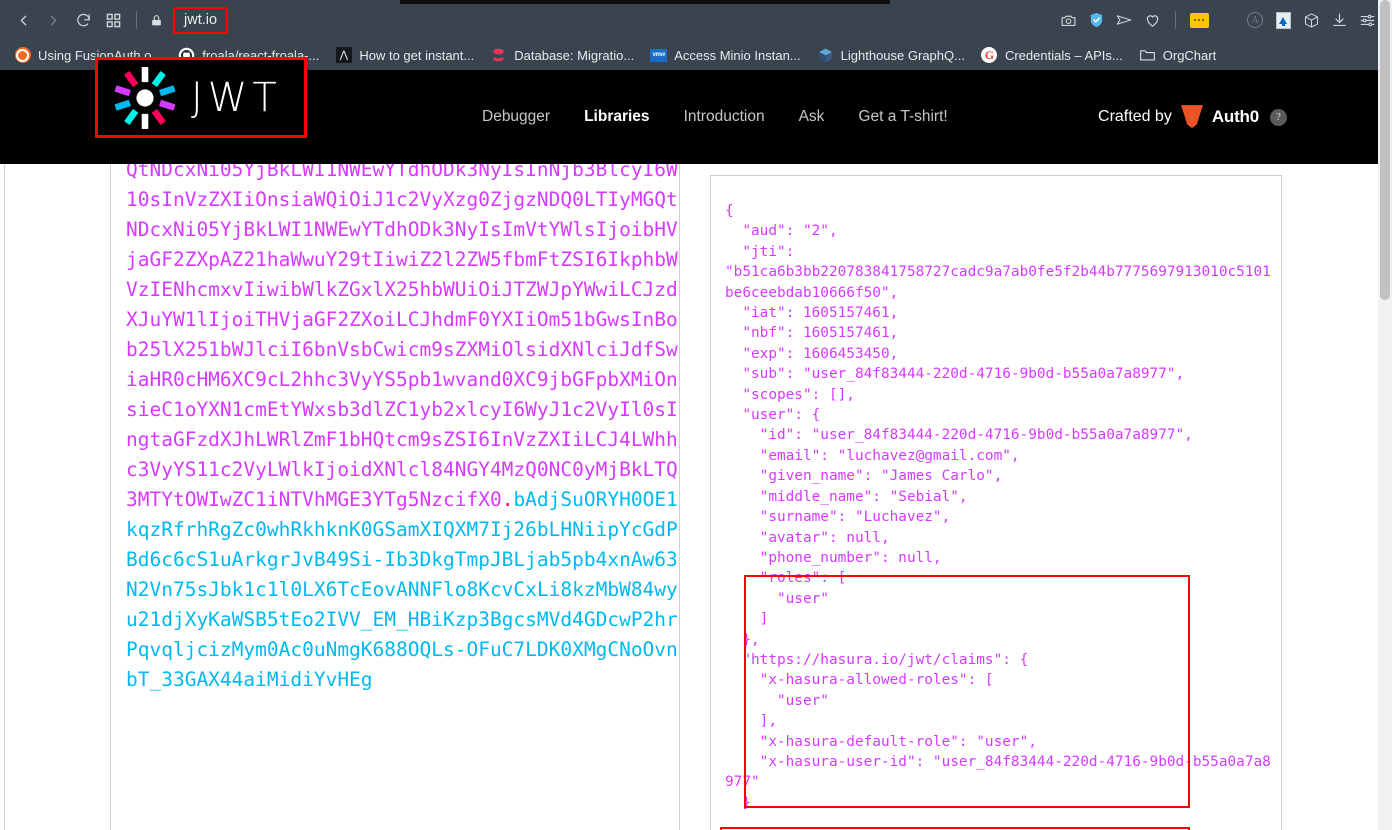  What do you see at coordinates (1235, 116) in the screenshot?
I see `crafted-by-name: Auth0` at bounding box center [1235, 116].